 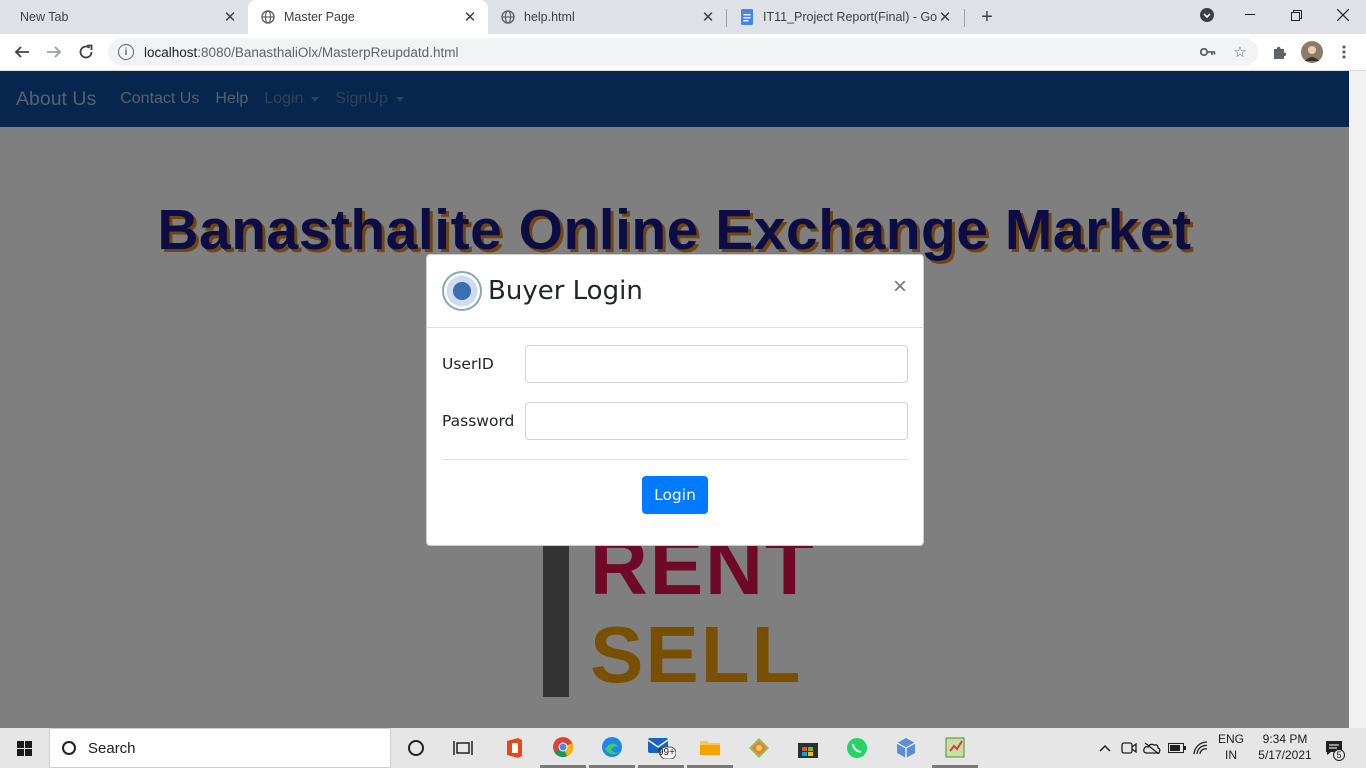 I want to click on close-window-button, so click(x=1343, y=15).